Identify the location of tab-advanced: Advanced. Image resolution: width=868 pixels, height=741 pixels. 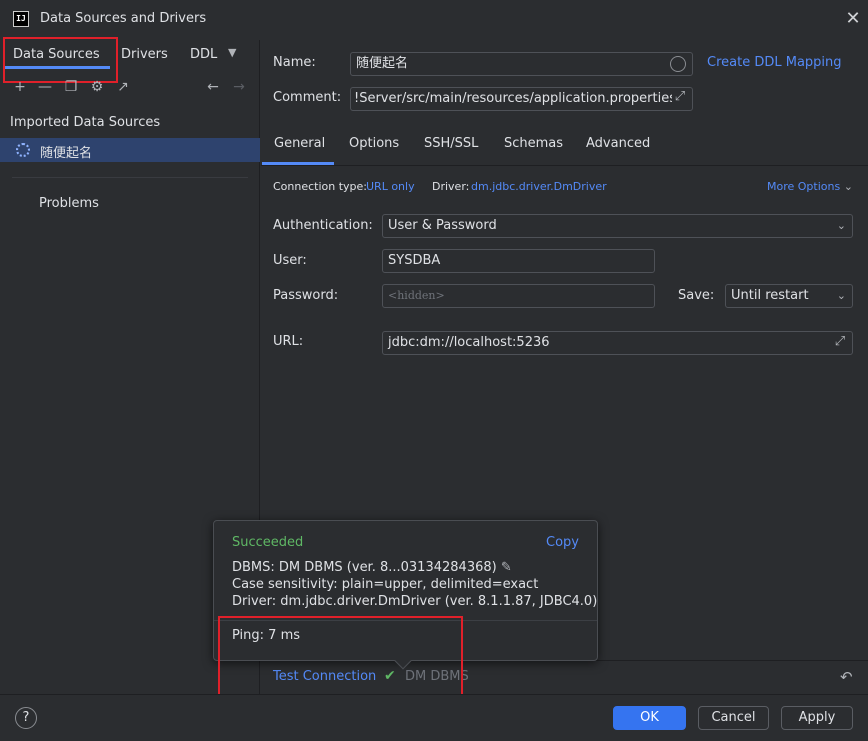
(618, 143).